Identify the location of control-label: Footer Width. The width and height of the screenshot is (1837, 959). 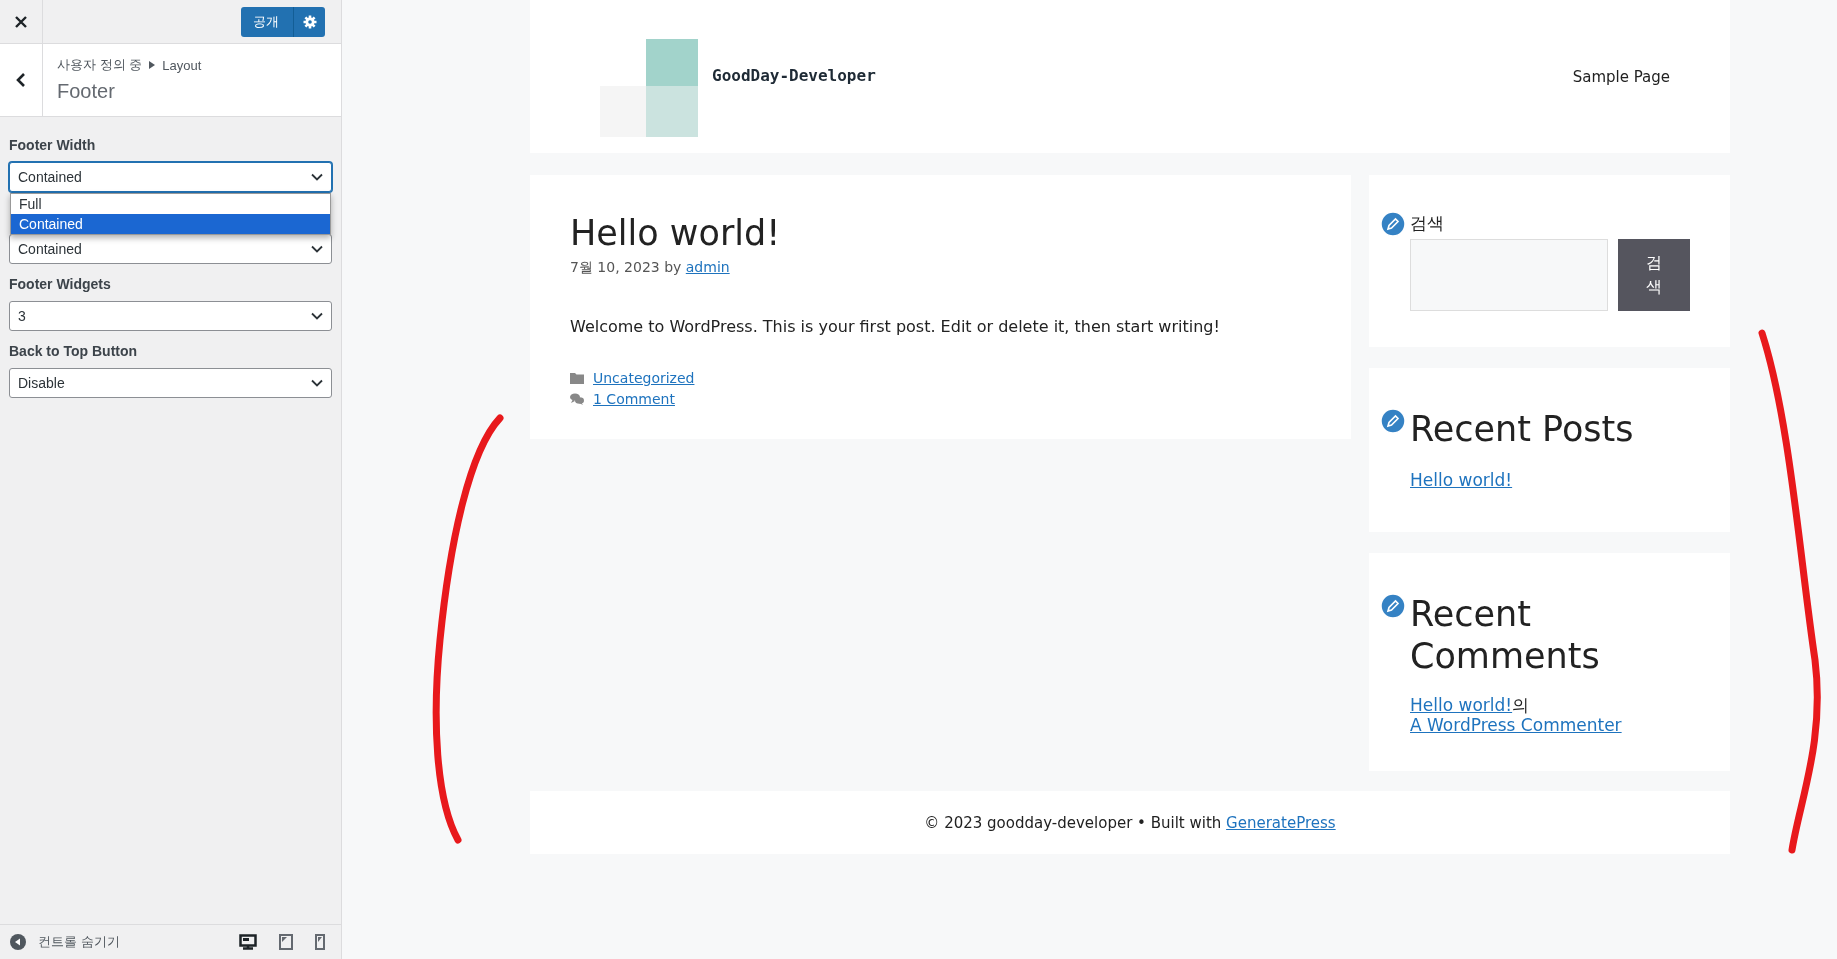
(53, 145).